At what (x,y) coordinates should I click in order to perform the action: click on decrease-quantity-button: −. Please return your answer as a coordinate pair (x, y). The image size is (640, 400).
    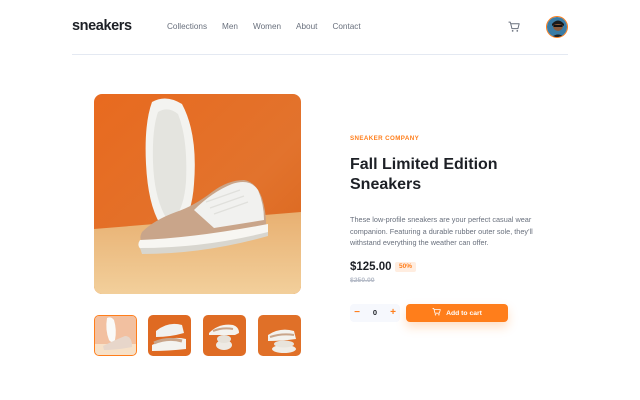
    Looking at the image, I should click on (357, 313).